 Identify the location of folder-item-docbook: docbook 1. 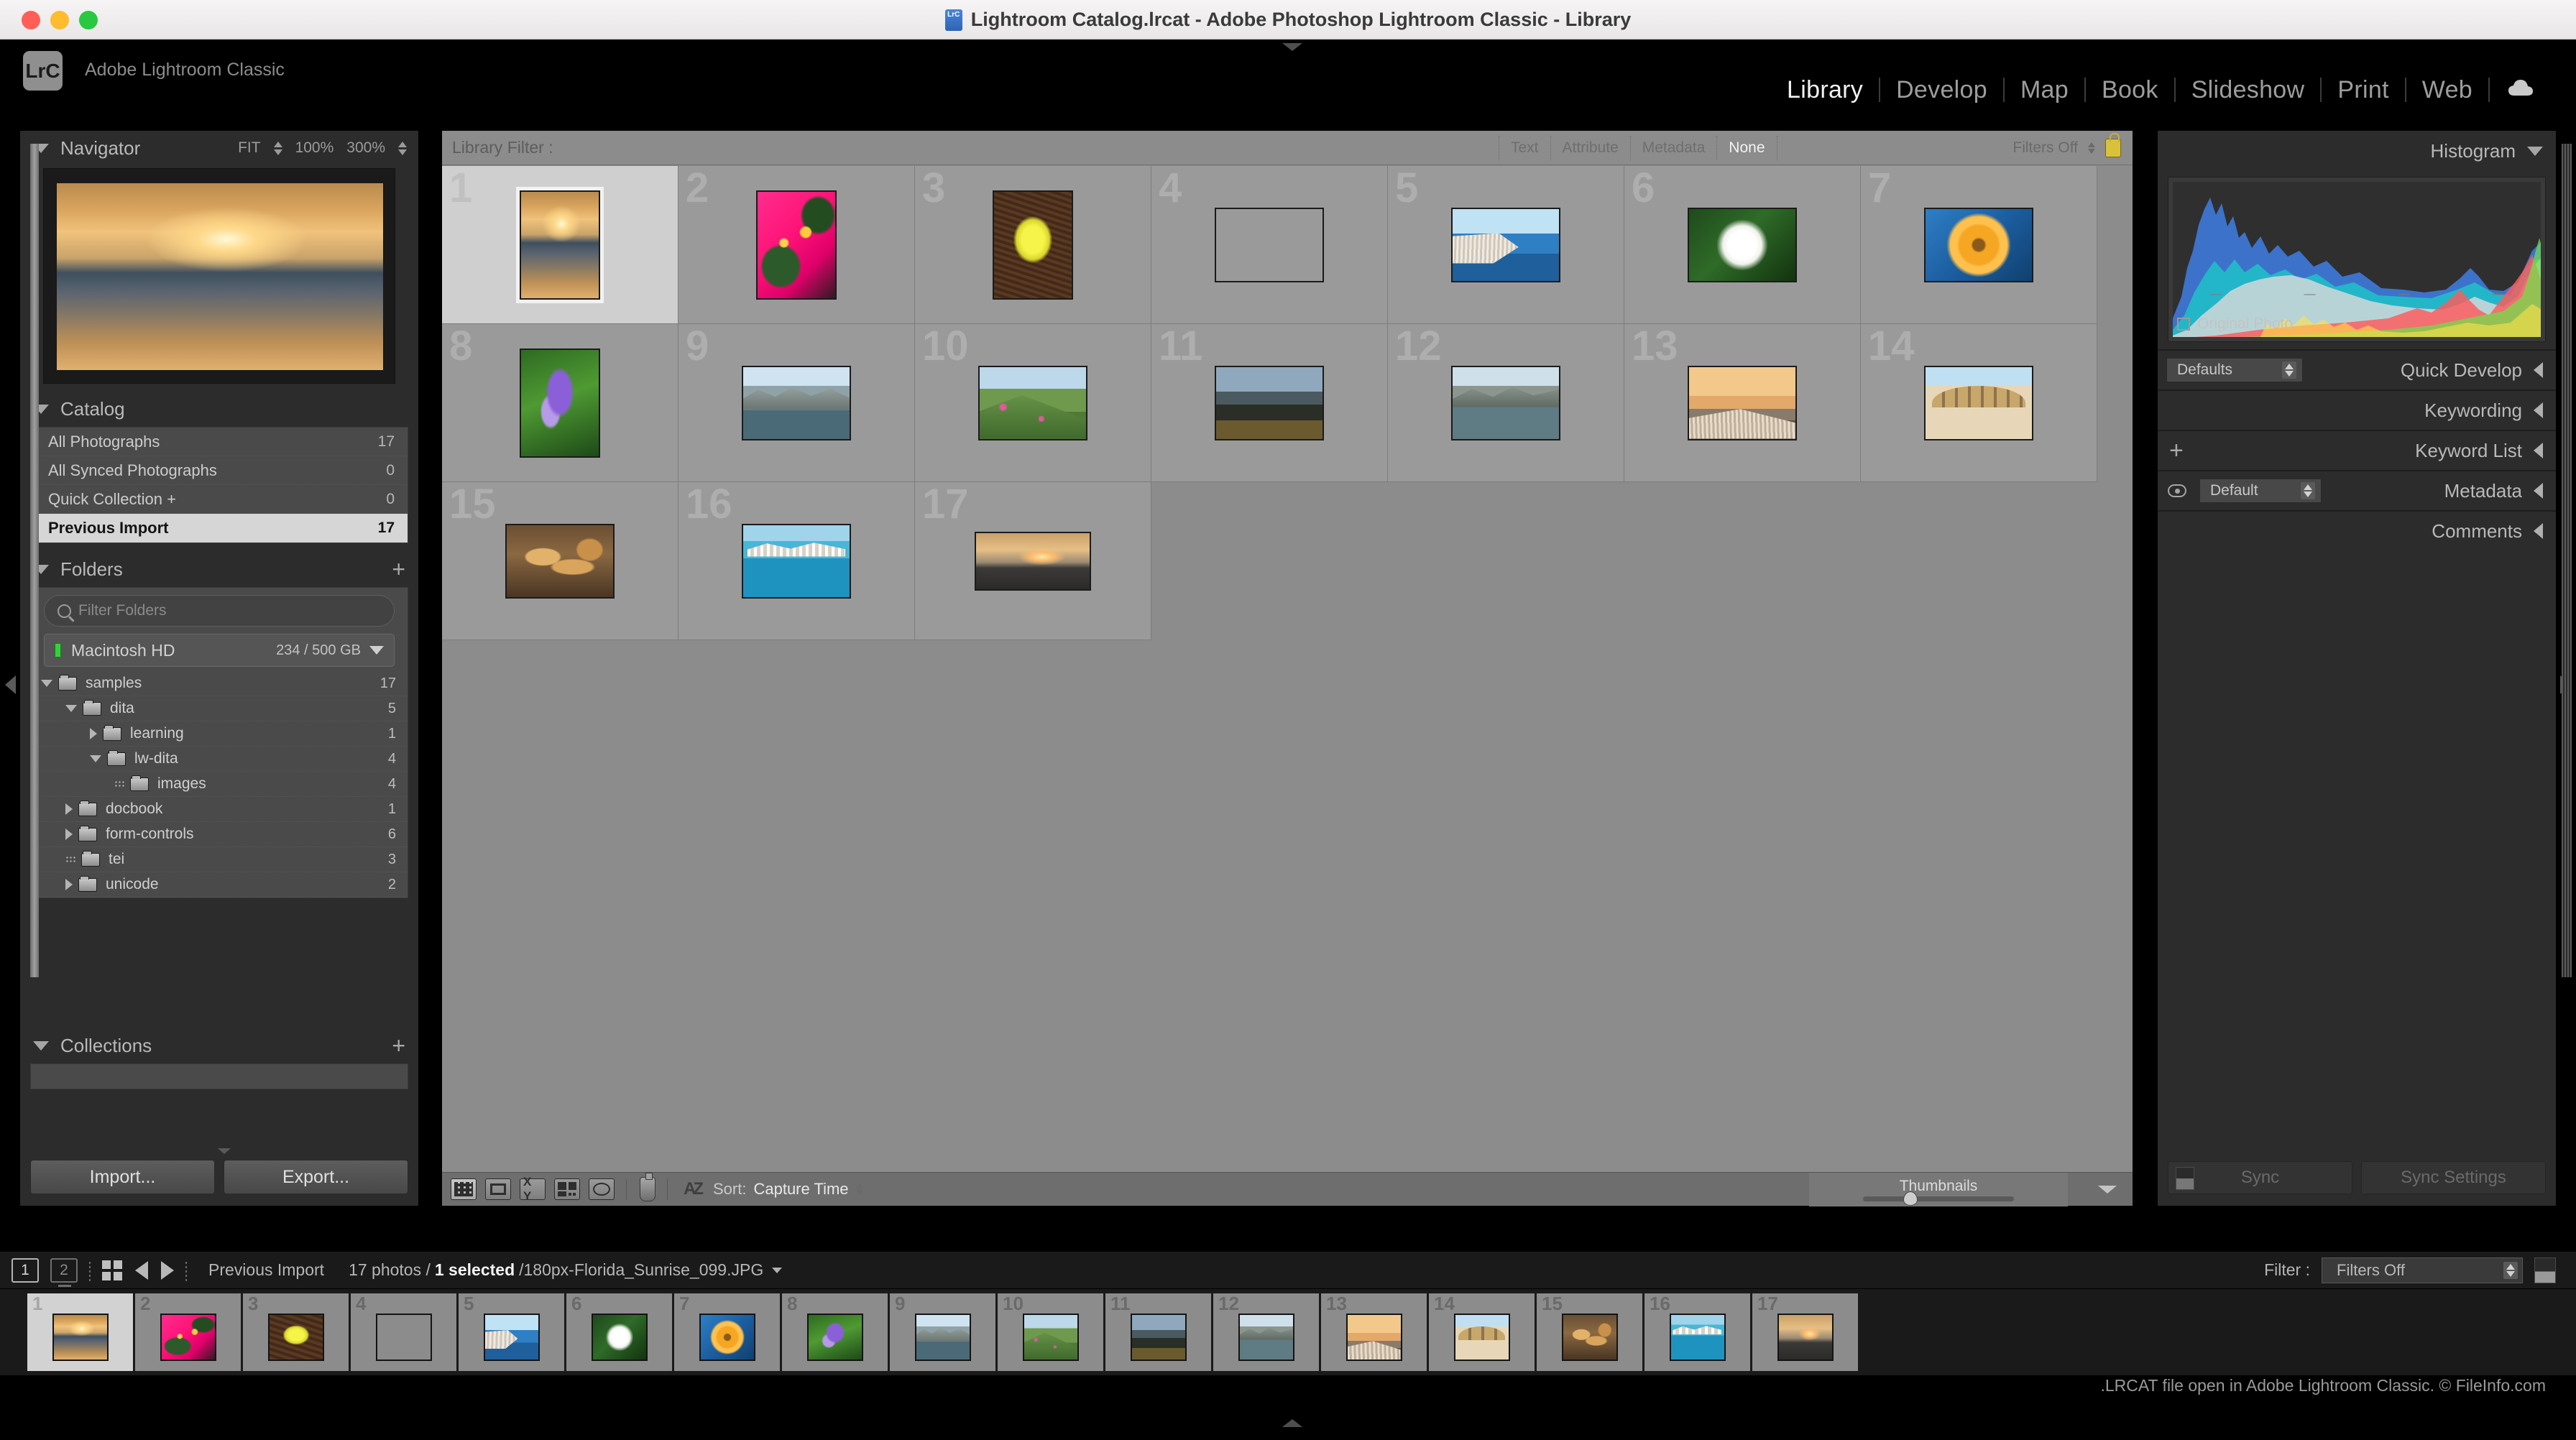
(219, 809).